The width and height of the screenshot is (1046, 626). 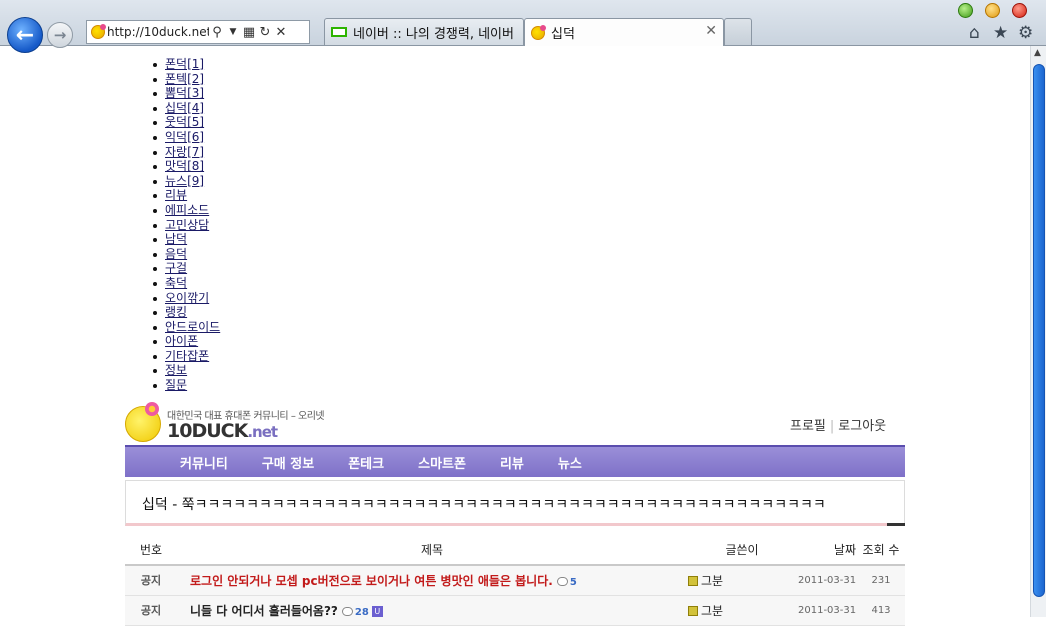 I want to click on menu-item: 질문, so click(x=185, y=385).